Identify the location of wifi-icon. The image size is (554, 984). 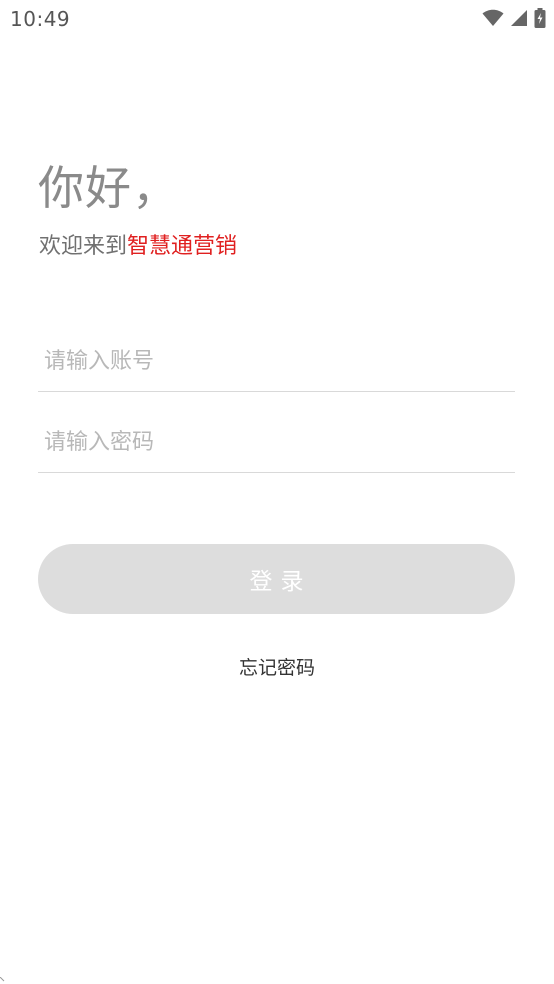
(493, 18).